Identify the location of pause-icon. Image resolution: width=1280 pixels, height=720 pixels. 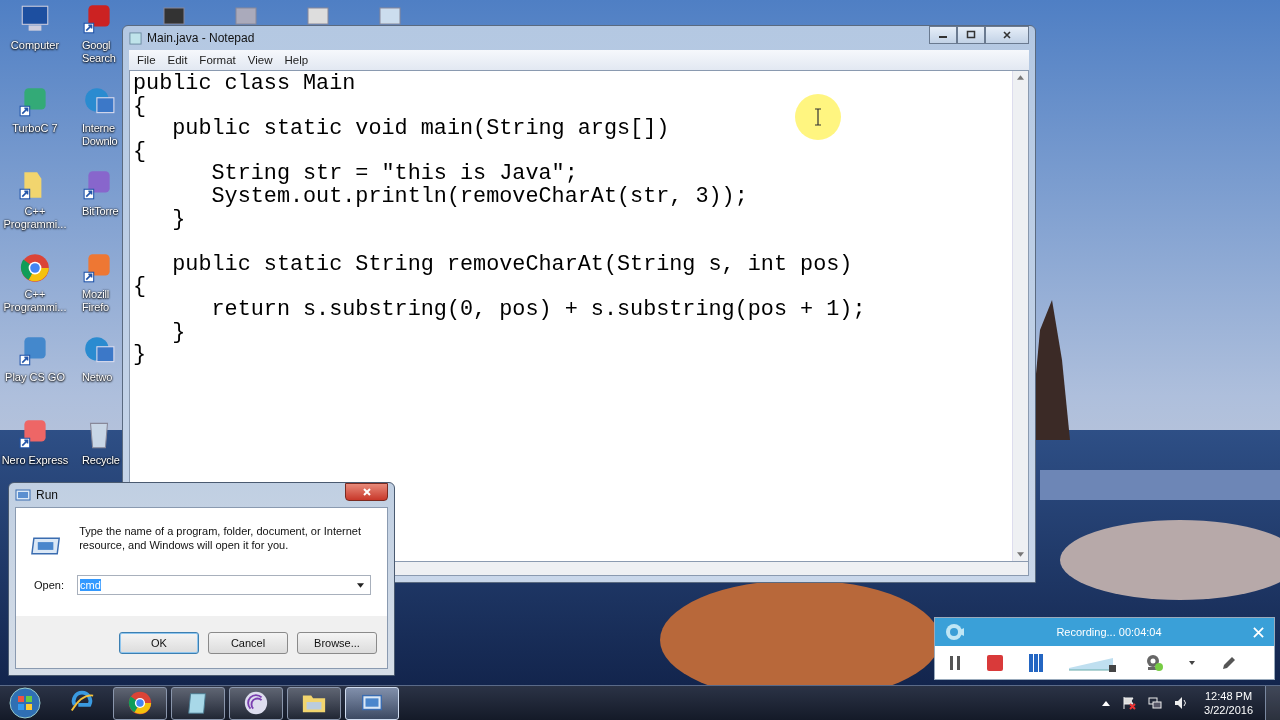
(955, 662).